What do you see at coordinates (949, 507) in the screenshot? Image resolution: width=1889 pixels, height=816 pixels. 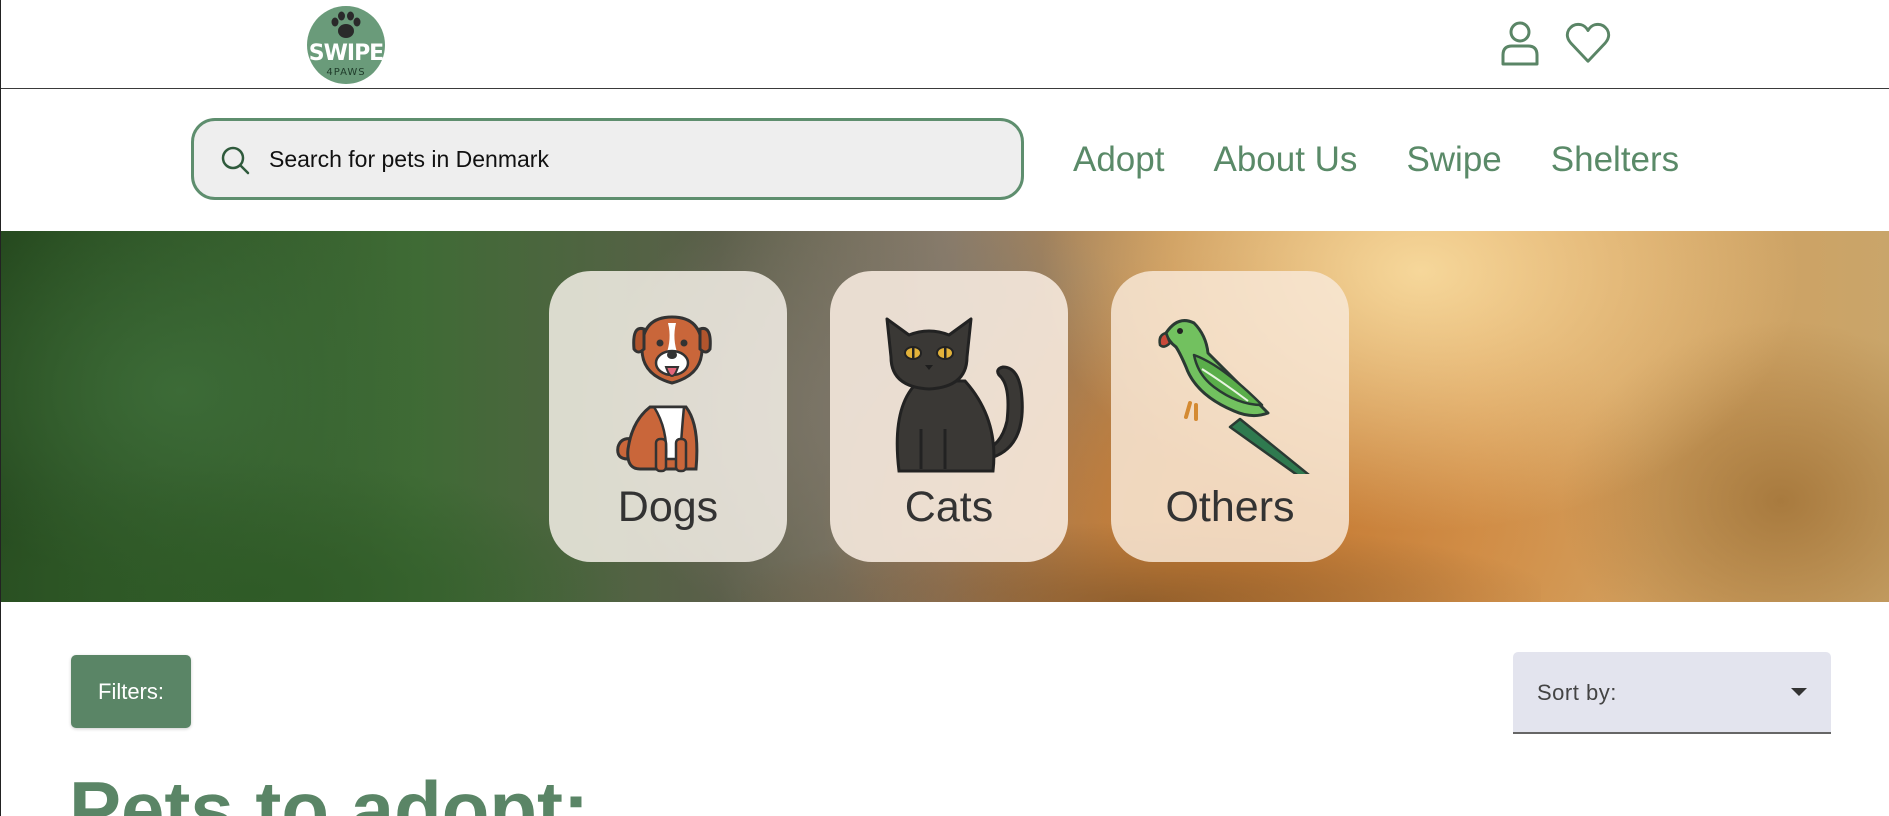 I see `category-label-cats: Cats` at bounding box center [949, 507].